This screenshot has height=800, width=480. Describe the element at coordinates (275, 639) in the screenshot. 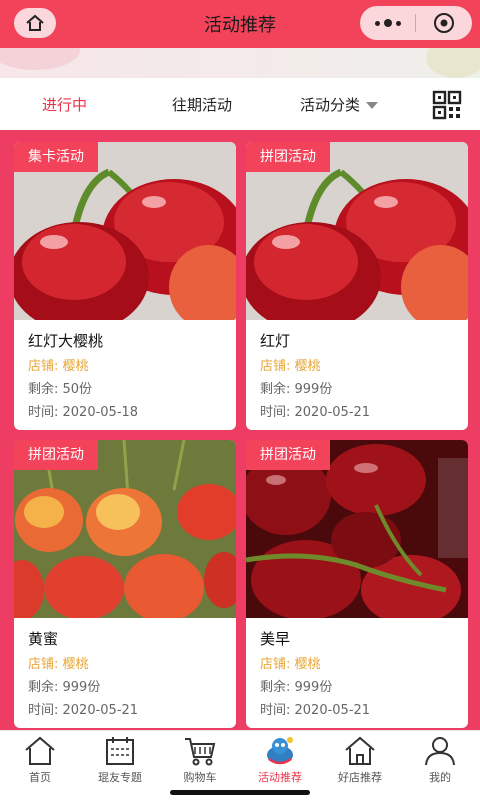

I see `product-name: 美早` at that location.